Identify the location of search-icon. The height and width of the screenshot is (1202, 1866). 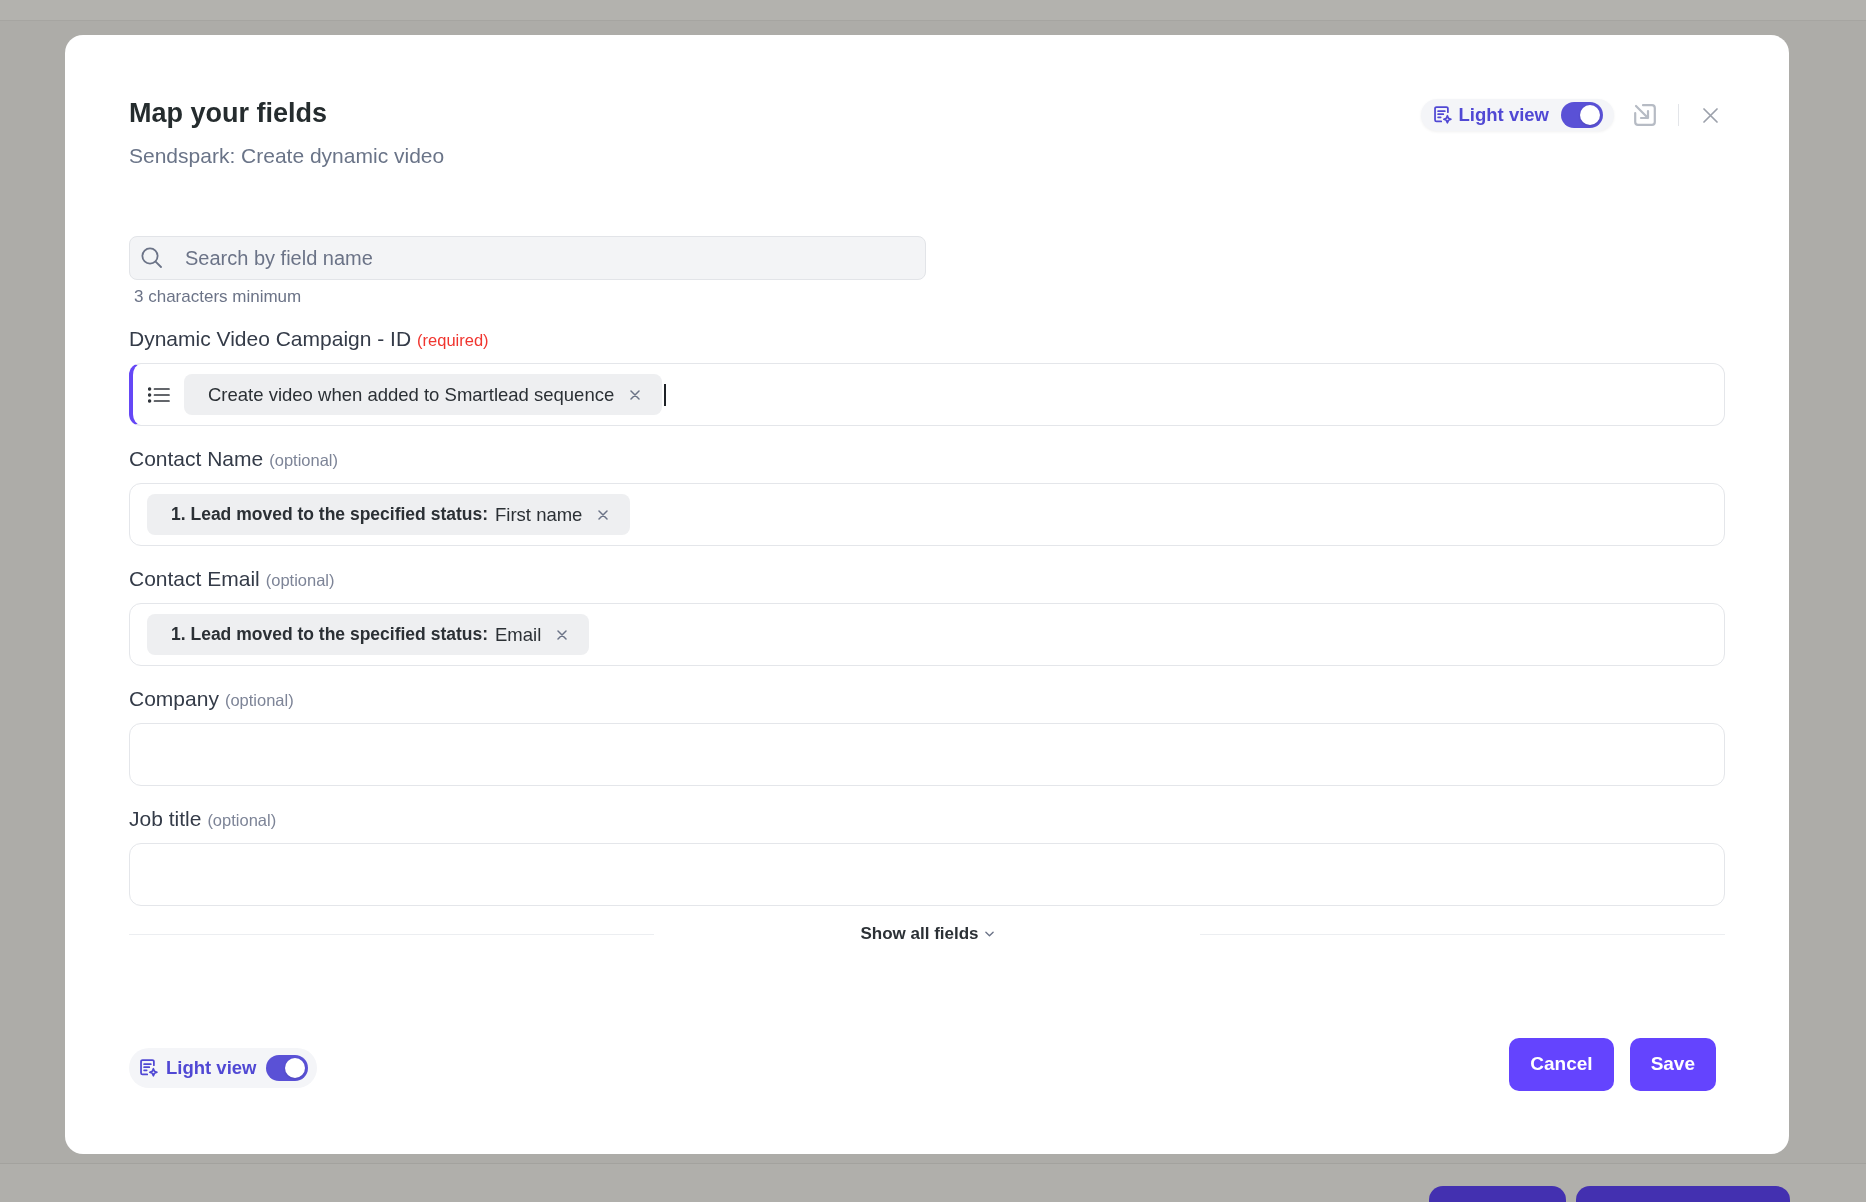
(151, 257).